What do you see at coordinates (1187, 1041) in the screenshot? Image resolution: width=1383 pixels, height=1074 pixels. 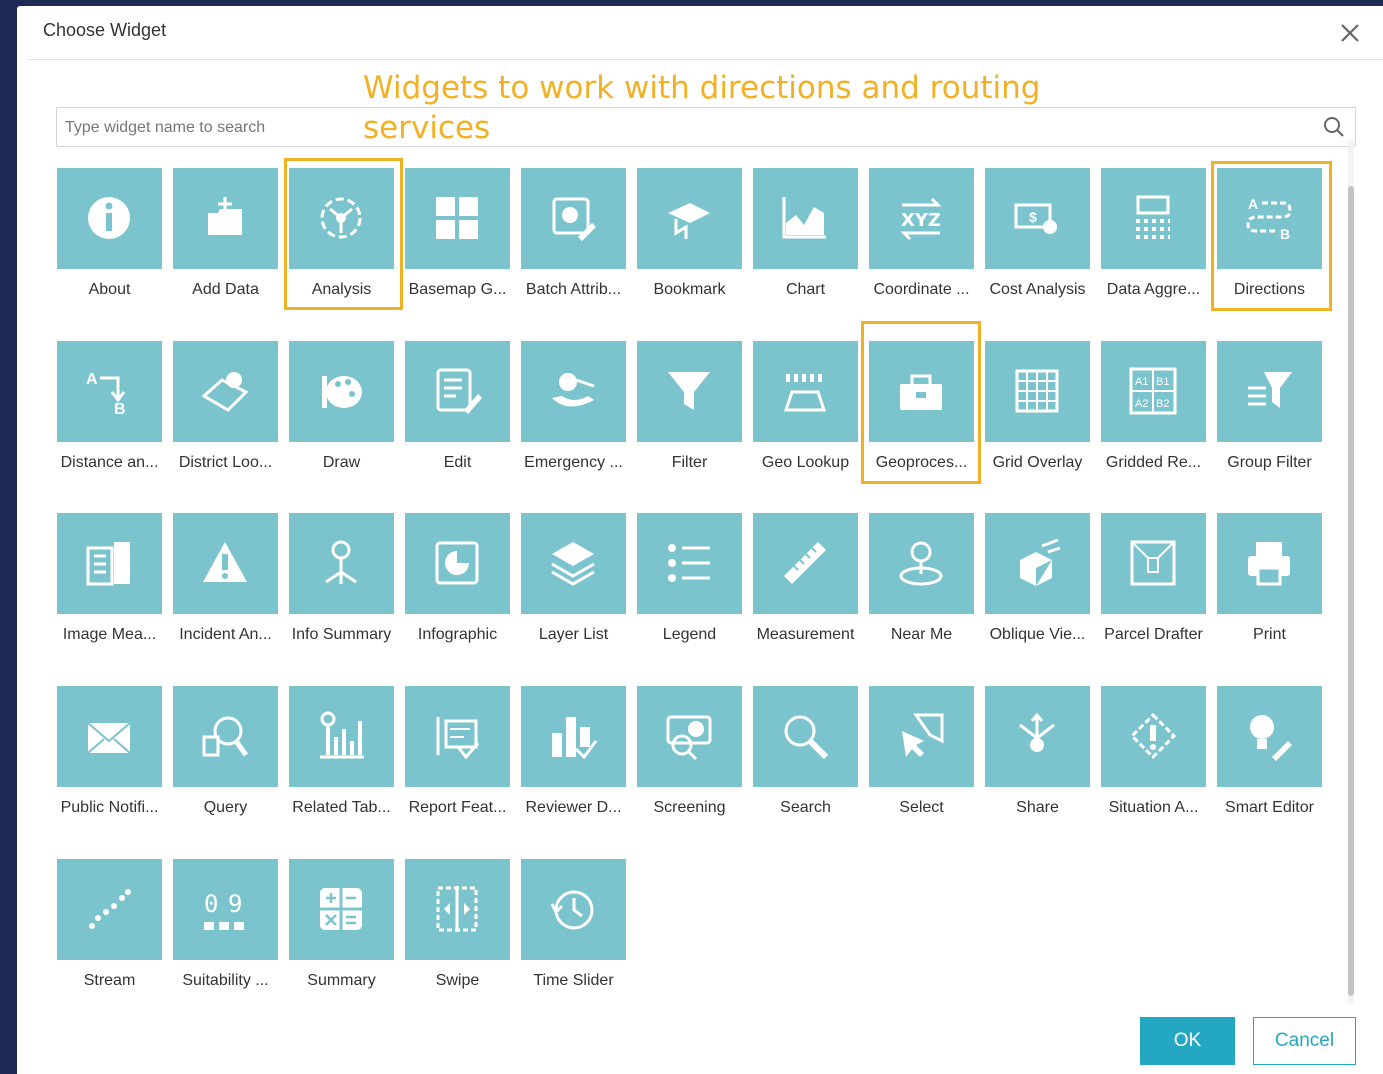 I see `ok-button: OK` at bounding box center [1187, 1041].